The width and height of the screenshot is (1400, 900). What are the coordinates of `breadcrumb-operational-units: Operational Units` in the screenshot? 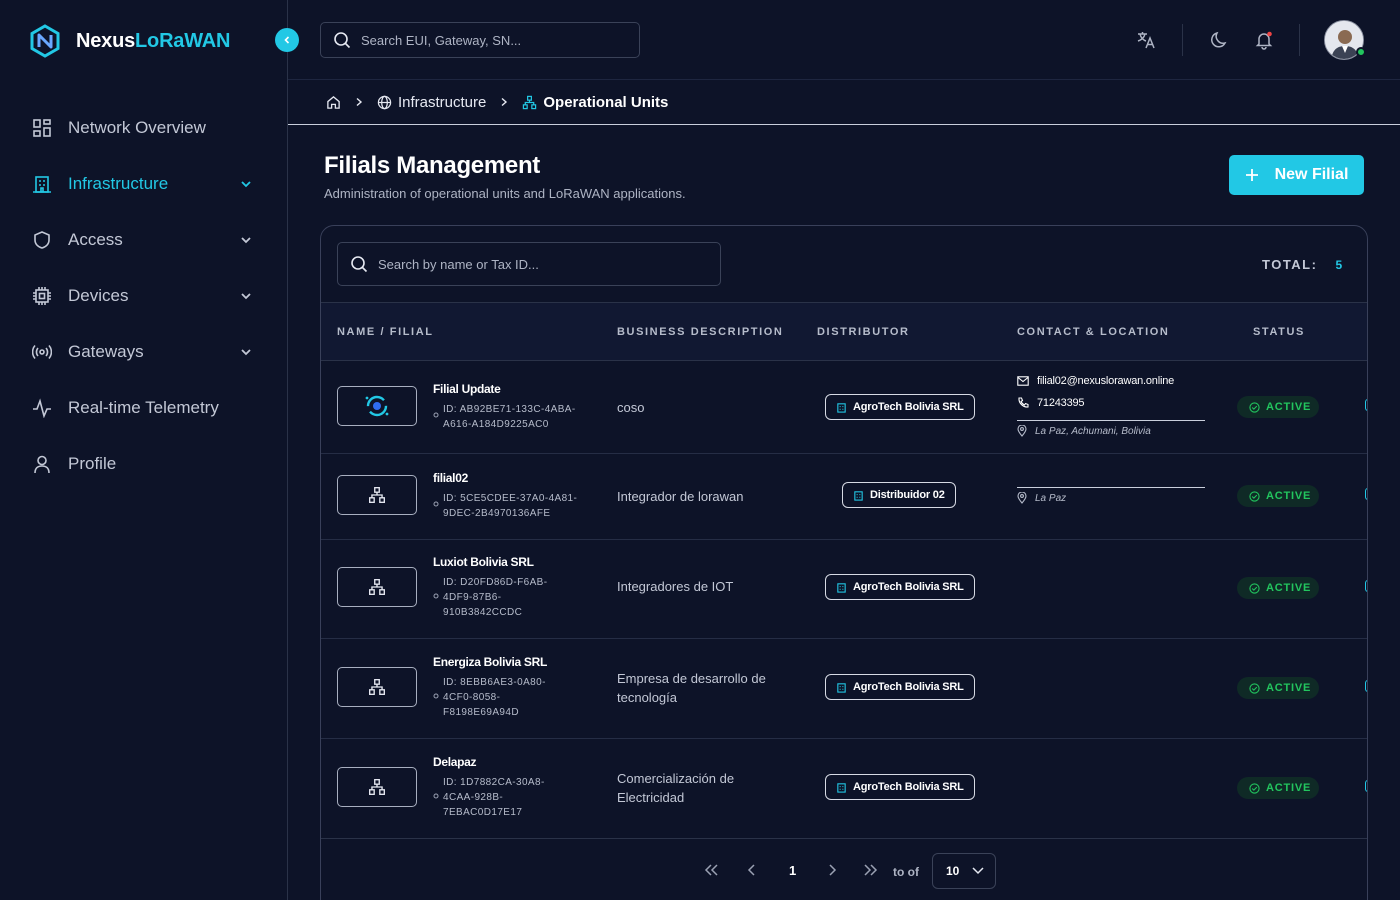 It's located at (606, 102).